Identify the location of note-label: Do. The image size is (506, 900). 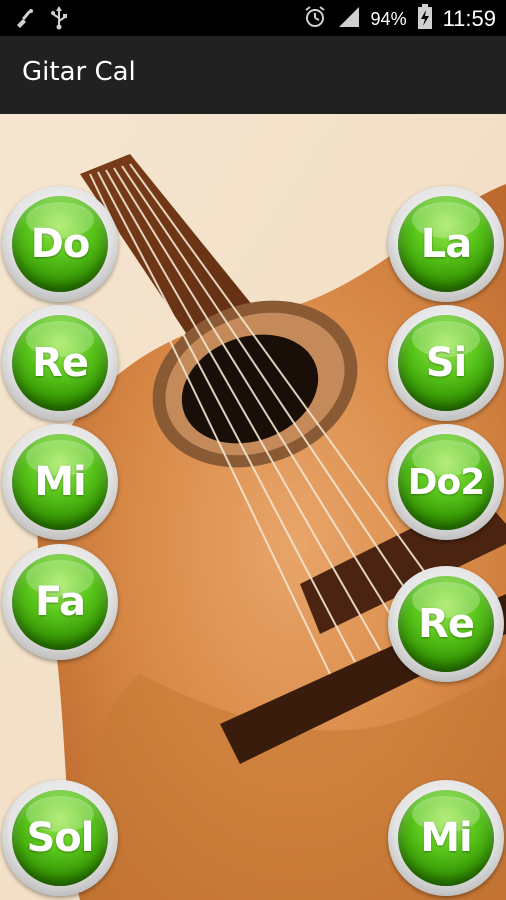
(60, 244).